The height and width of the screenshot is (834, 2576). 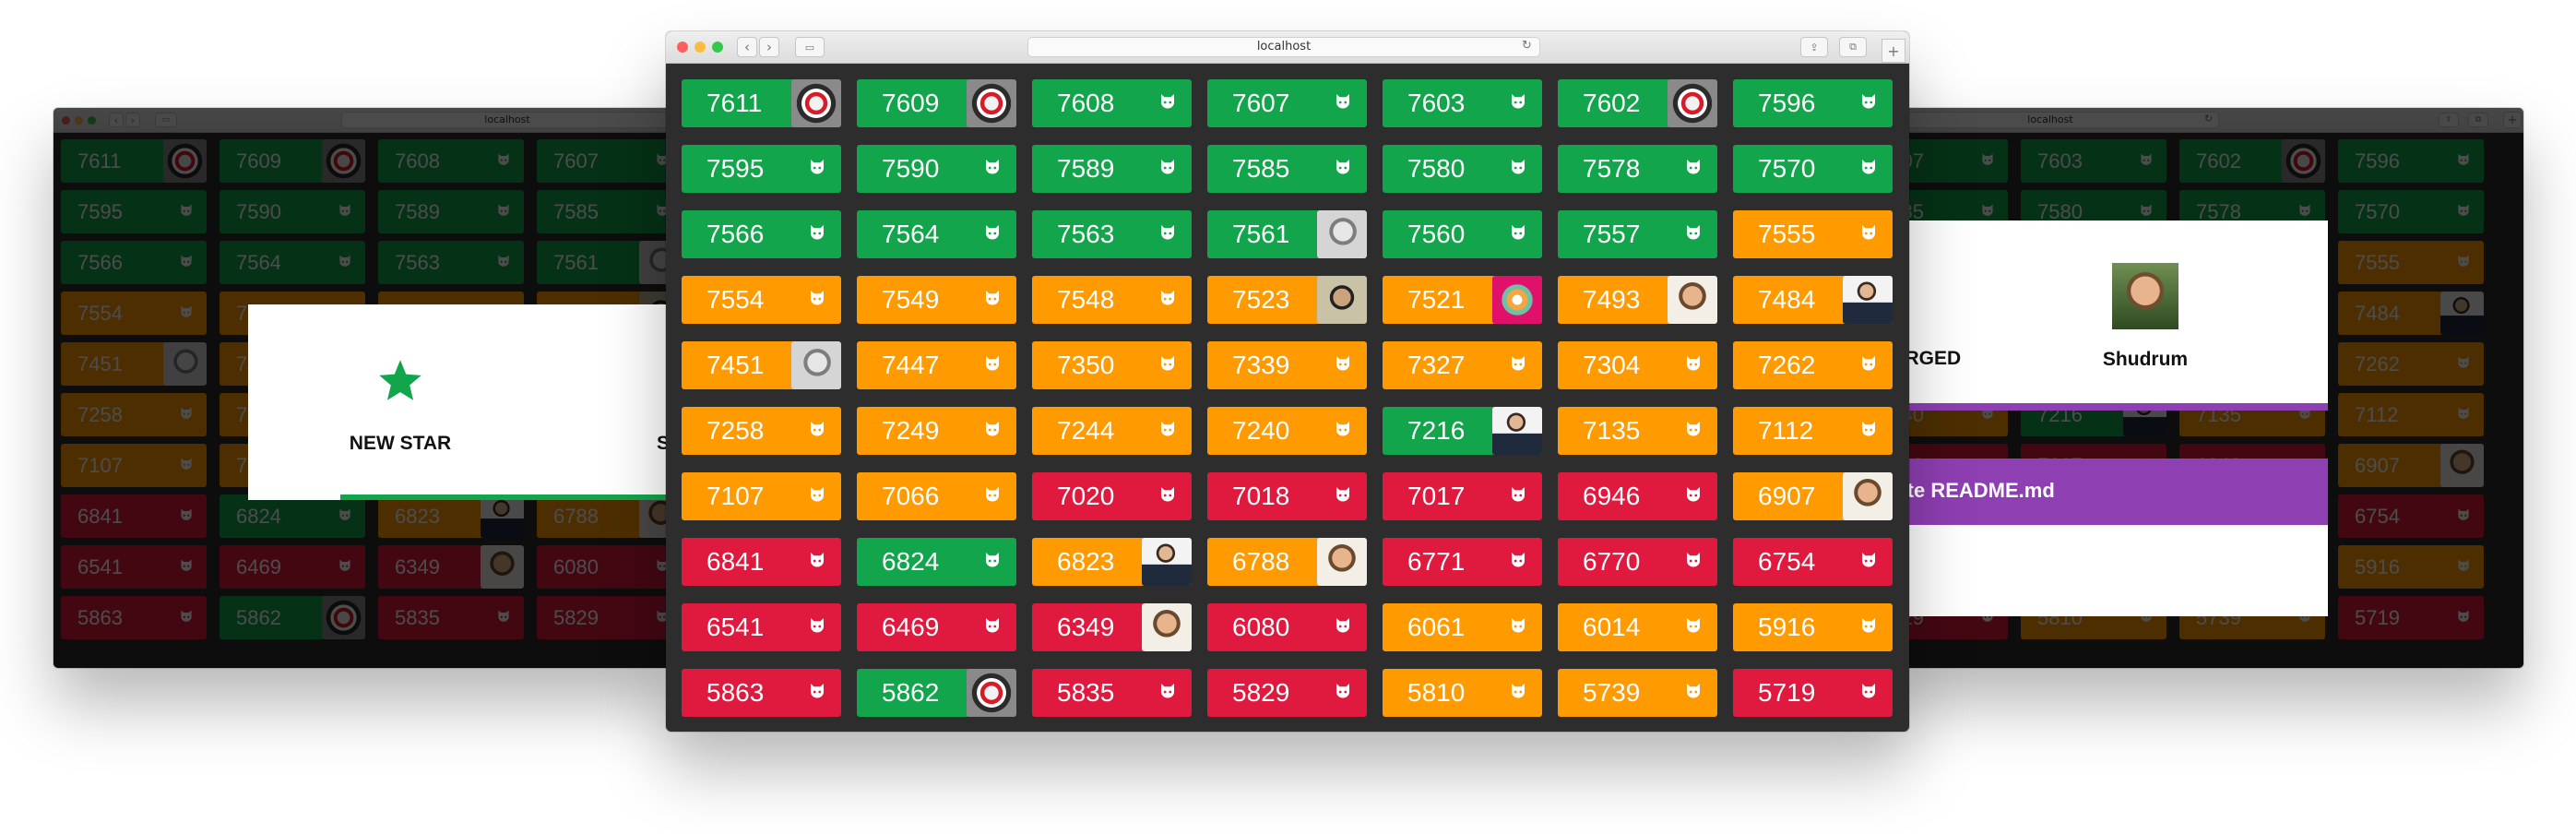 I want to click on pull-request-tile: 7548, so click(x=1112, y=300).